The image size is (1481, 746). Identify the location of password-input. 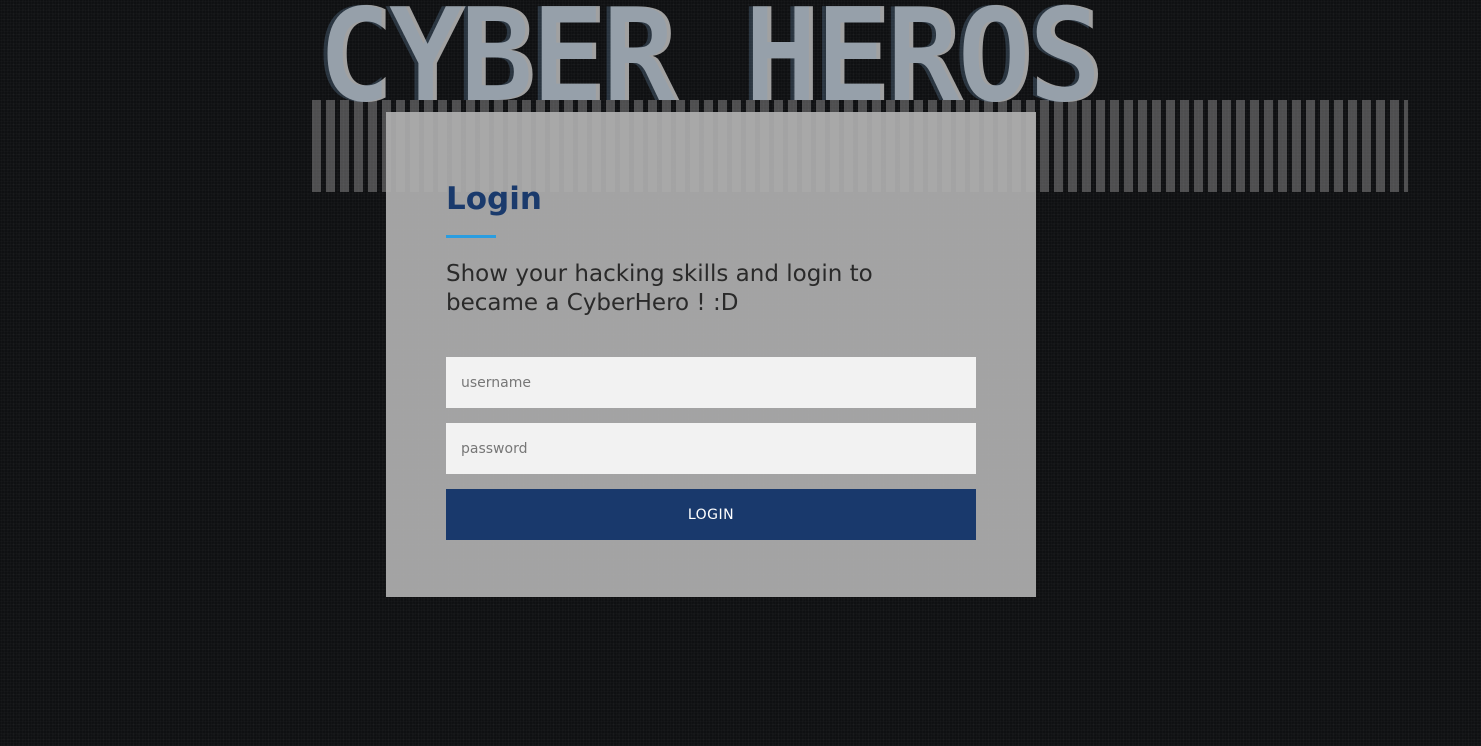
(711, 448).